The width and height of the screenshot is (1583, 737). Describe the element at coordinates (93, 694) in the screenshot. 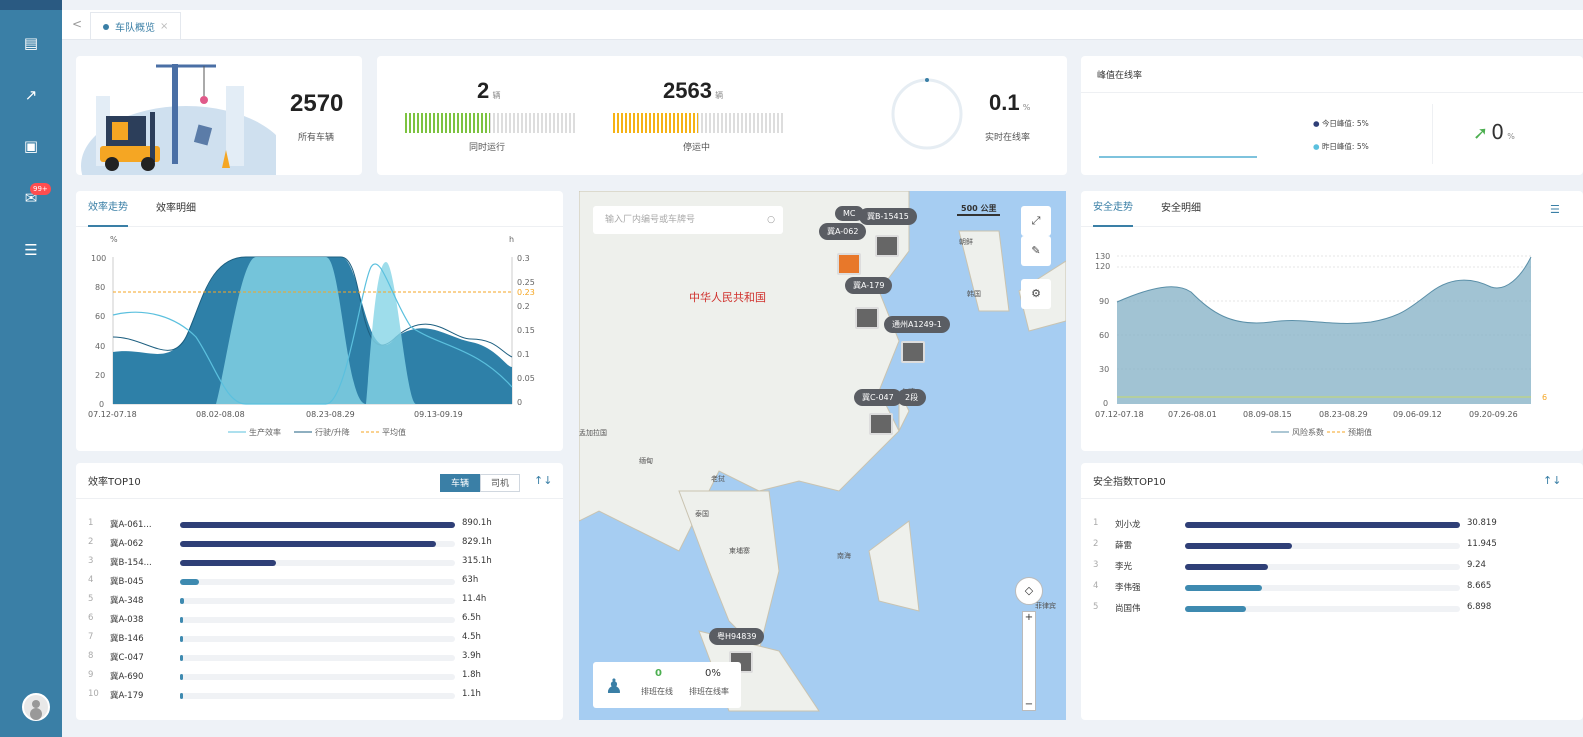

I see `rank-index: 10` at that location.